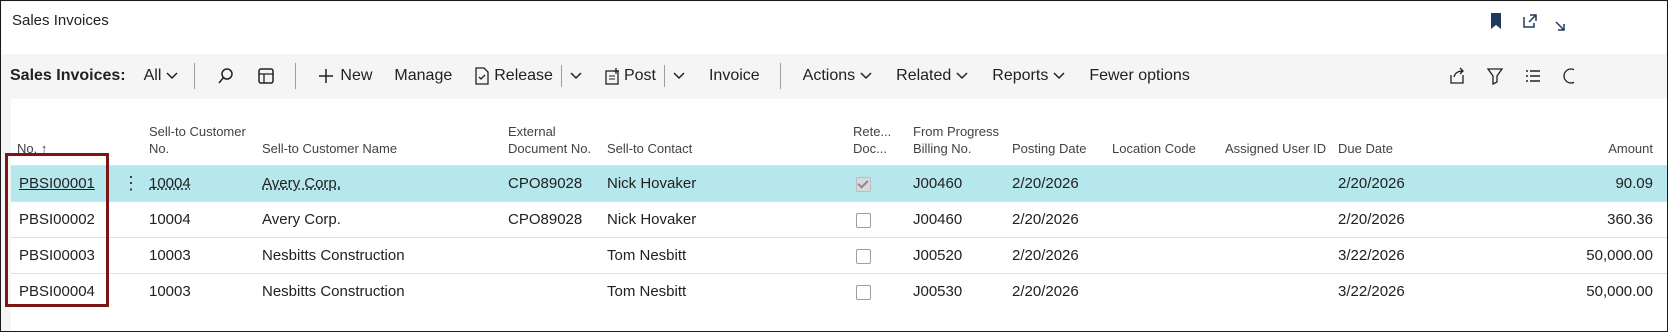  I want to click on cell-progress-billing: J00530, so click(962, 291).